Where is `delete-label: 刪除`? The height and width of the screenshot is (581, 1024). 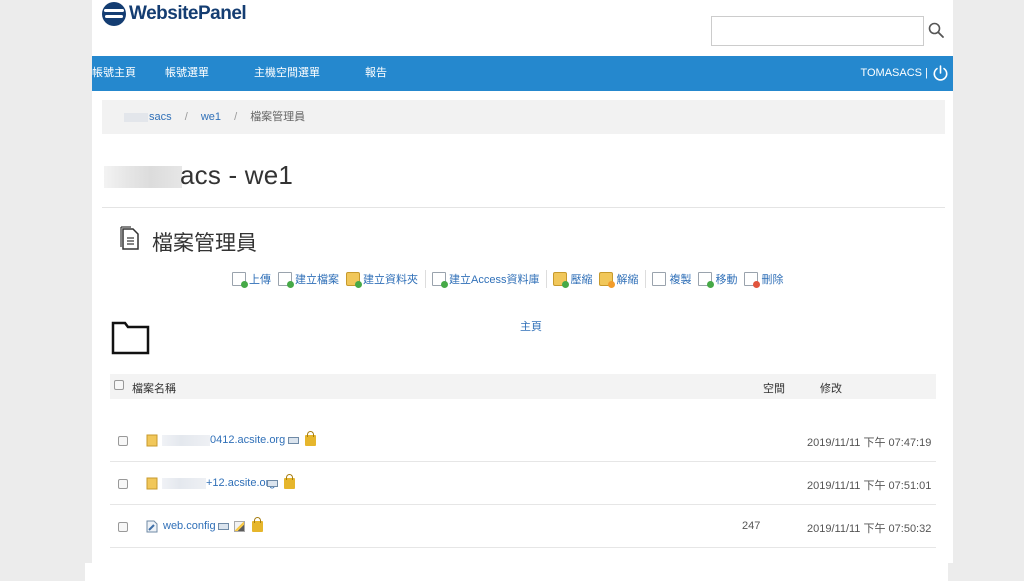 delete-label: 刪除 is located at coordinates (772, 280).